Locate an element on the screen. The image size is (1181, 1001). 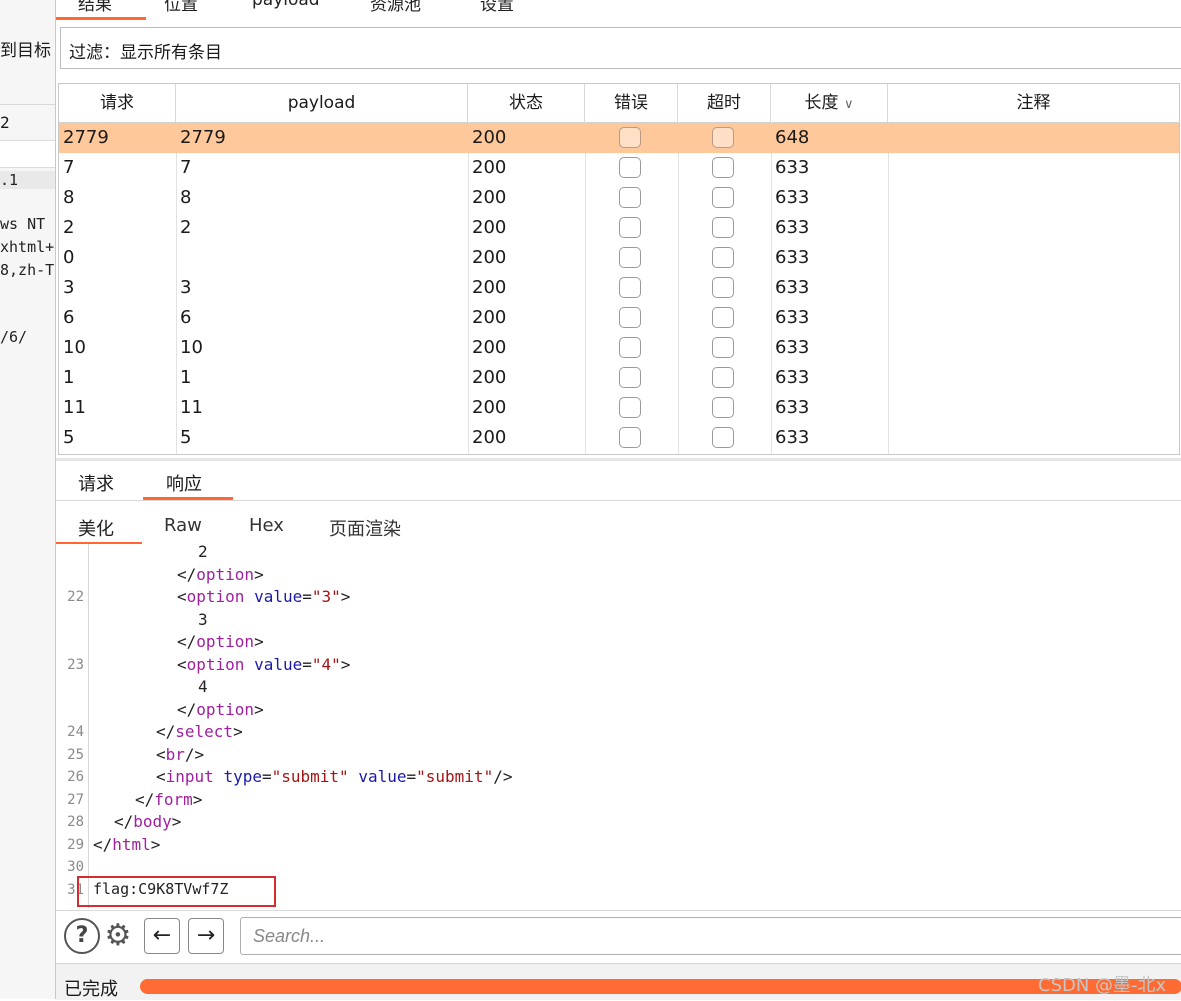
flag-highlight-box is located at coordinates (176, 891).